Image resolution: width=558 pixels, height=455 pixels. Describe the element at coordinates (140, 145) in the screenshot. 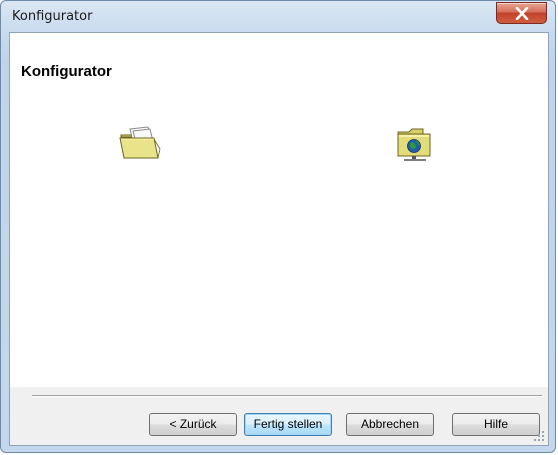

I see `open-folder-icon` at that location.